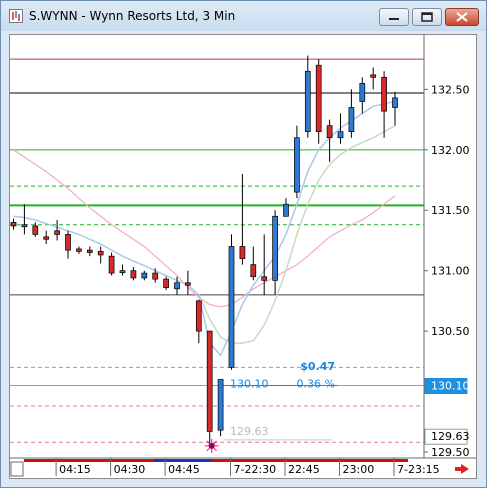 The width and height of the screenshot is (487, 488). I want to click on window-title: S.WYNN - Wynn Resorts Ltd, 3 Min, so click(132, 16).